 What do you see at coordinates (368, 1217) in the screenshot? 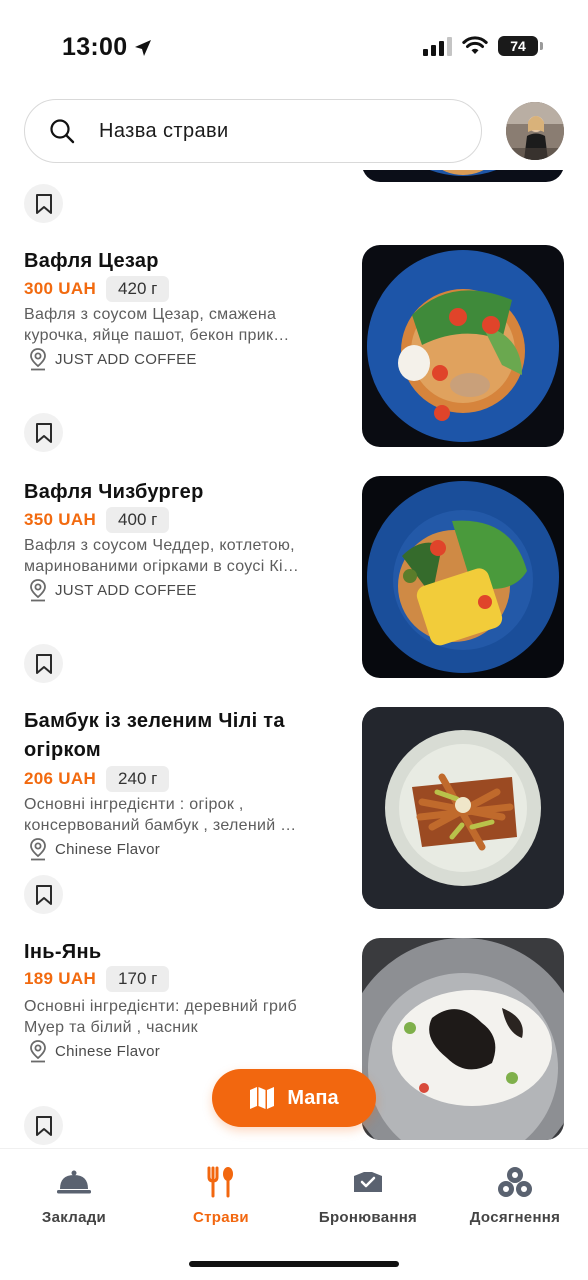
I see `tab-label: Бронювання` at bounding box center [368, 1217].